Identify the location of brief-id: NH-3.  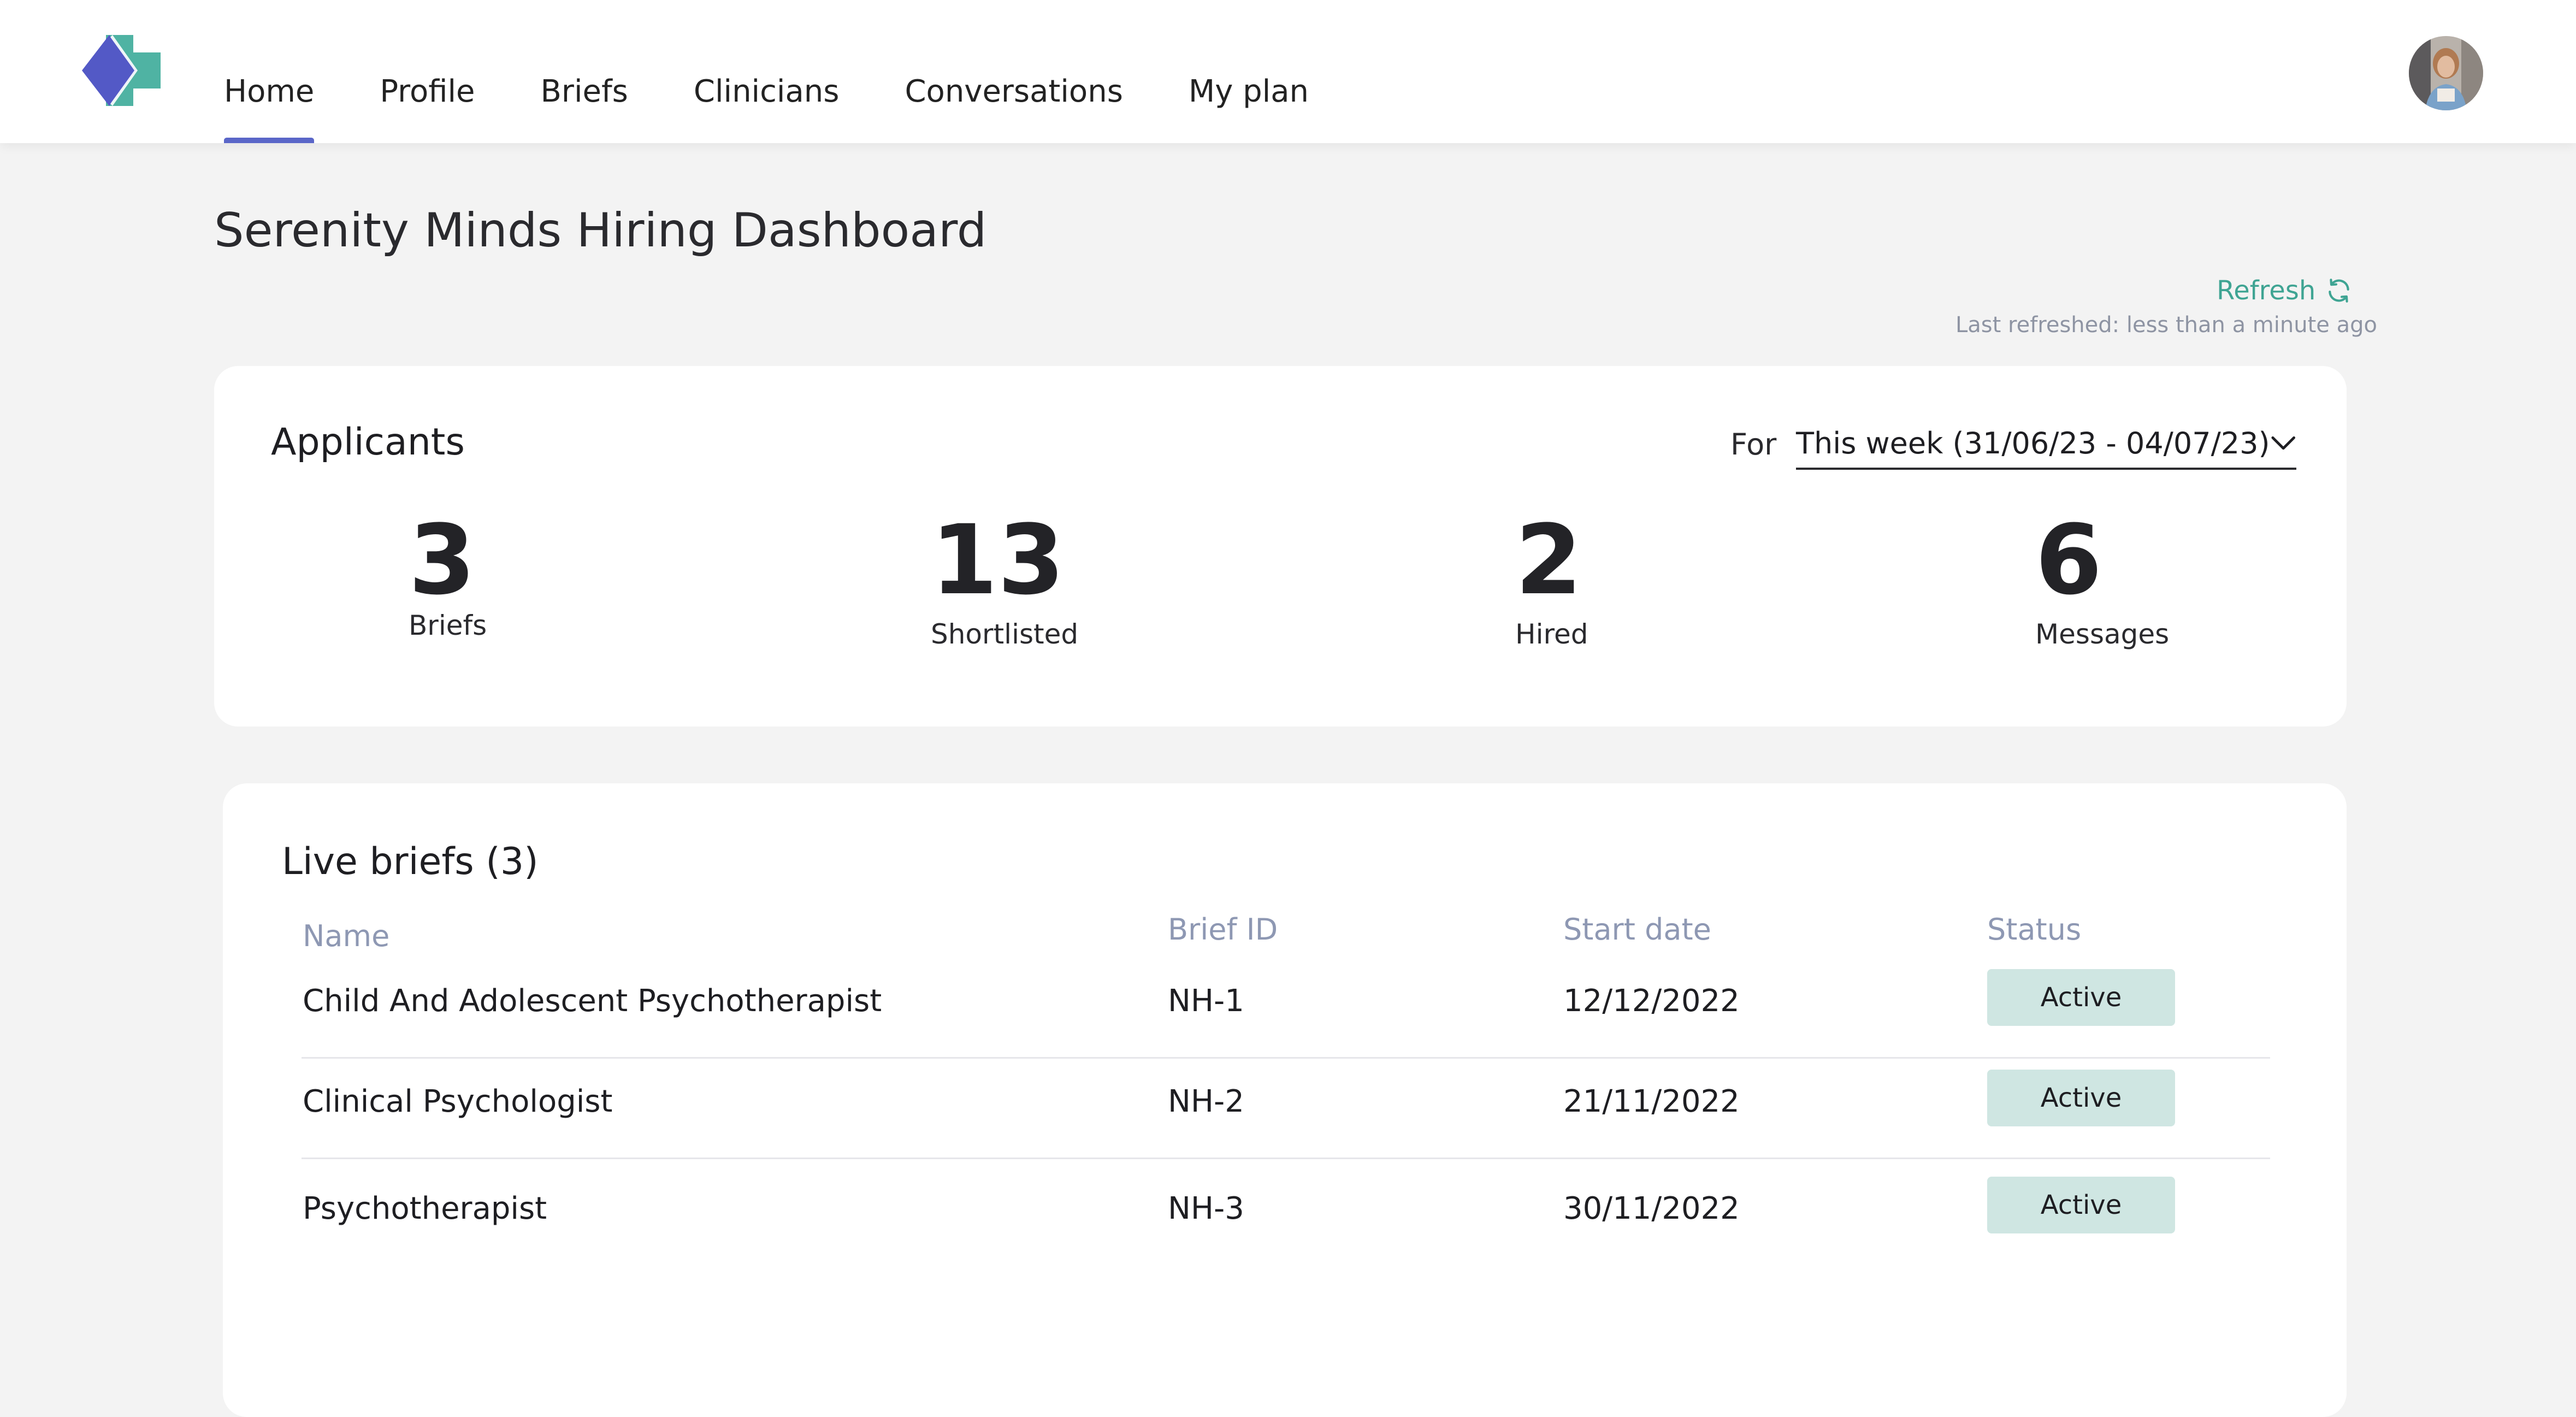
(1206, 1208).